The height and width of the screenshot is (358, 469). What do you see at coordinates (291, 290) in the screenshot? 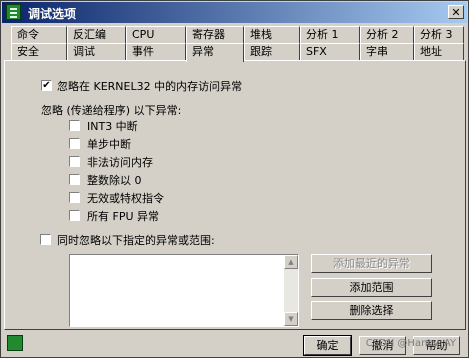
I see `vertical-scrollbar: ▲ ▼` at bounding box center [291, 290].